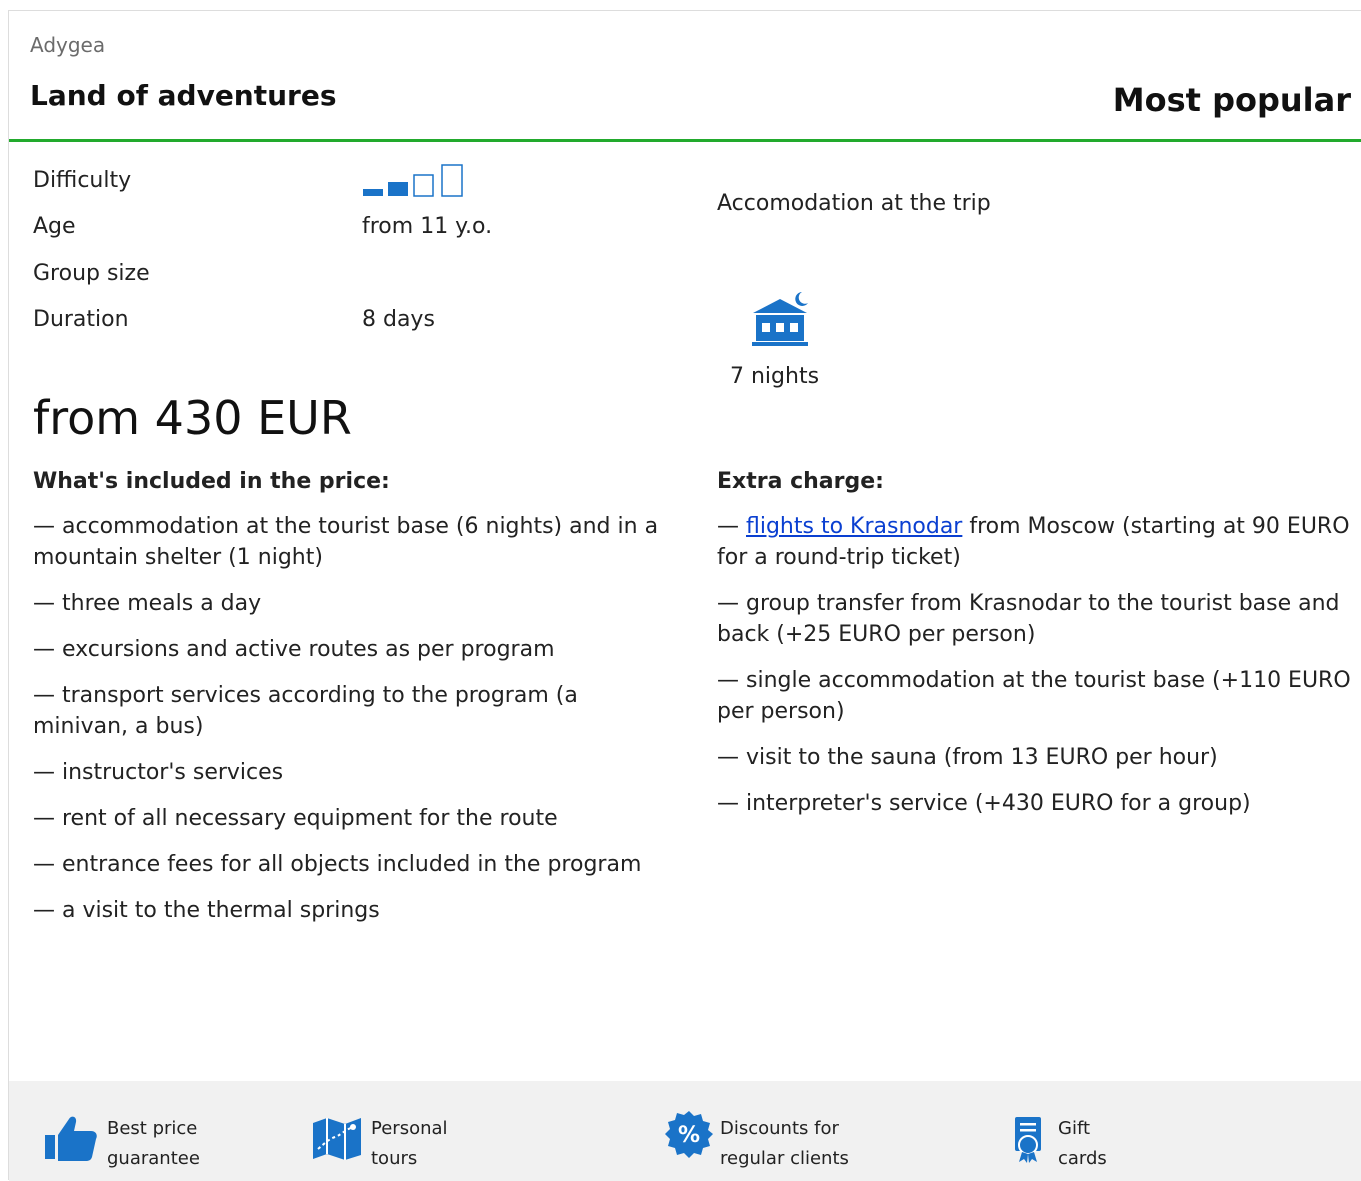 The image size is (1361, 1181). What do you see at coordinates (398, 319) in the screenshot?
I see `duration-value: 8 days` at bounding box center [398, 319].